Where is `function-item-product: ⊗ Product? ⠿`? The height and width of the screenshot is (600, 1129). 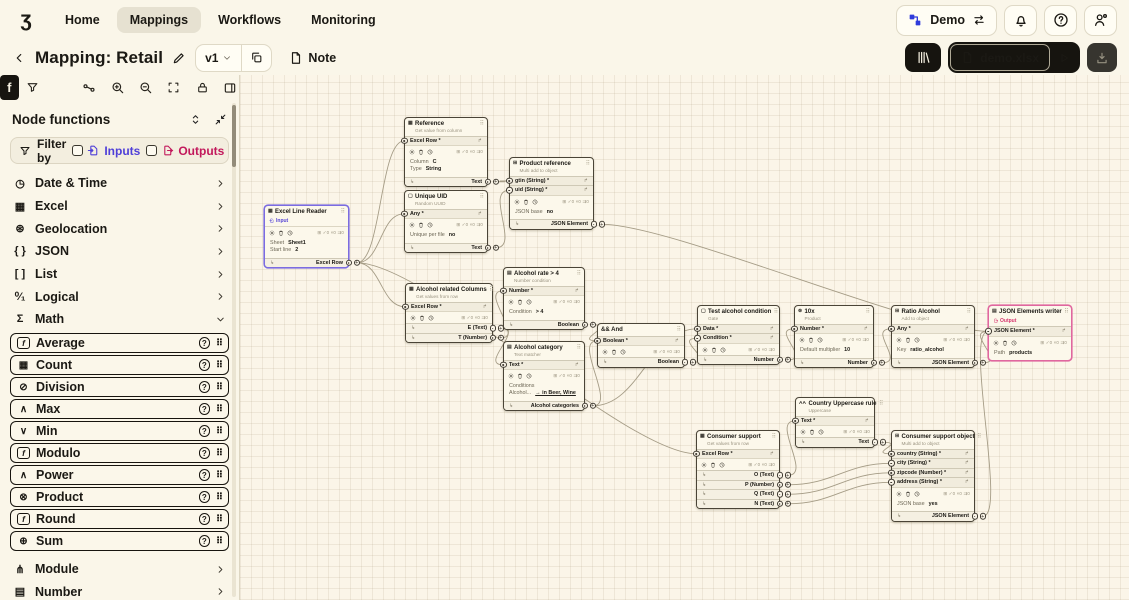 function-item-product: ⊗ Product? ⠿ is located at coordinates (119, 497).